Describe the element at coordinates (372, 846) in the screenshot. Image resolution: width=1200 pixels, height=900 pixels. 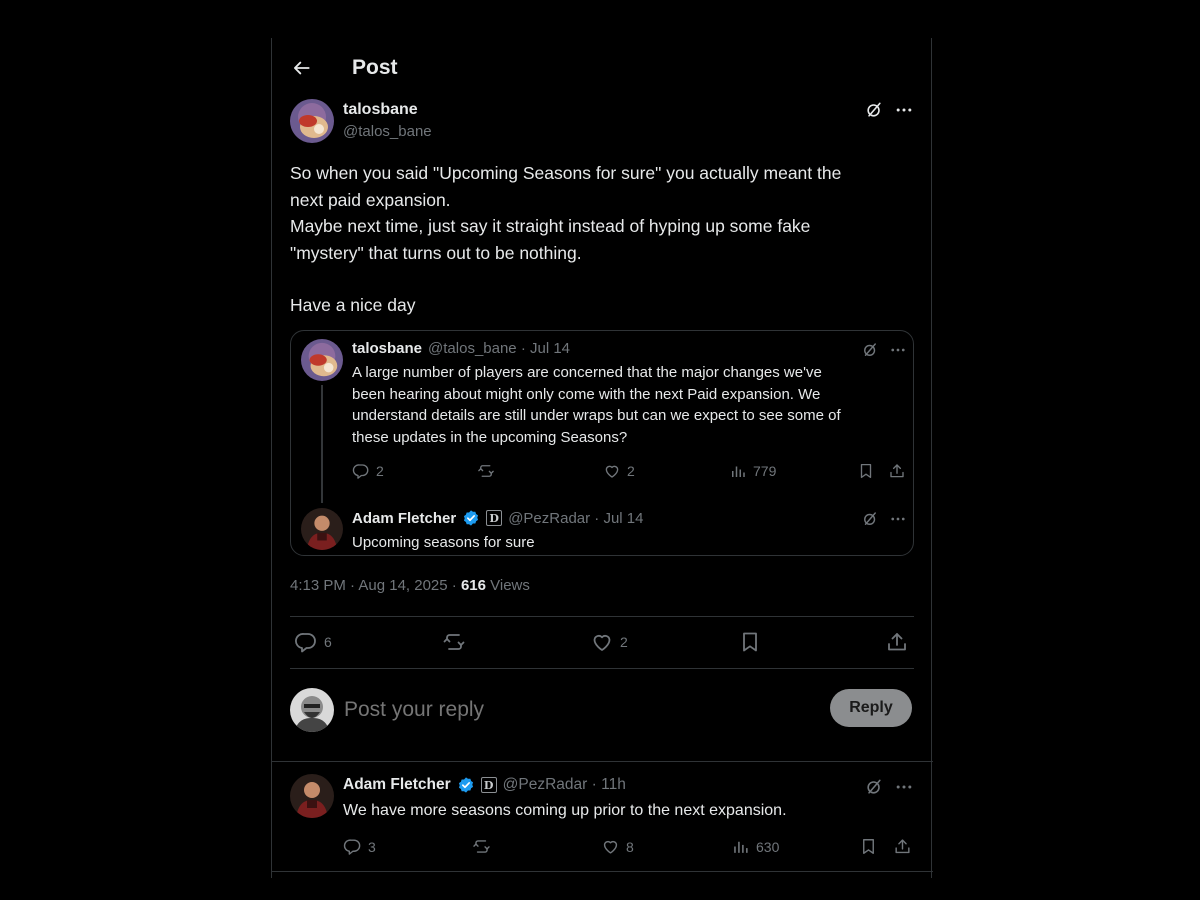
I see `reply-count: 3` at that location.